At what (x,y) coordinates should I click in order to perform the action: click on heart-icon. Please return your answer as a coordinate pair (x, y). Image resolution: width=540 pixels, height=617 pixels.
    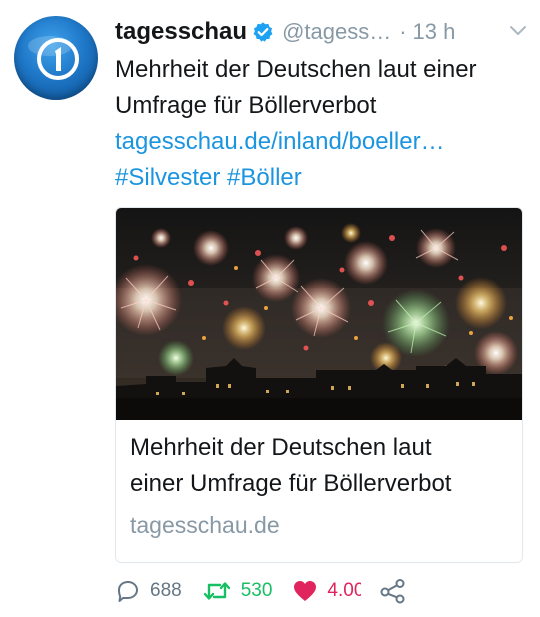
    Looking at the image, I should click on (305, 591).